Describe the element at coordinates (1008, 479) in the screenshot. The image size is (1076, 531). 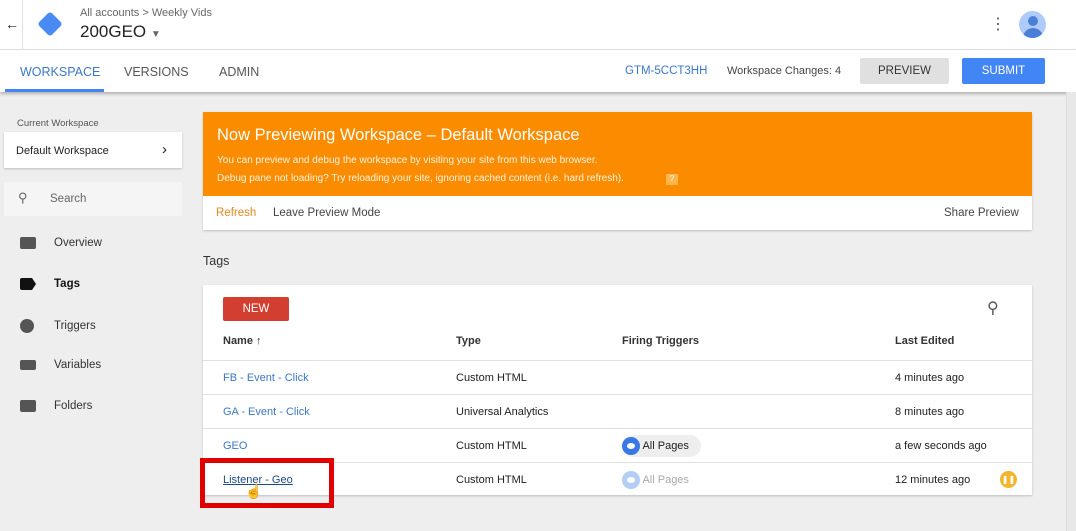
I see `paused-icon: ❚❚` at that location.